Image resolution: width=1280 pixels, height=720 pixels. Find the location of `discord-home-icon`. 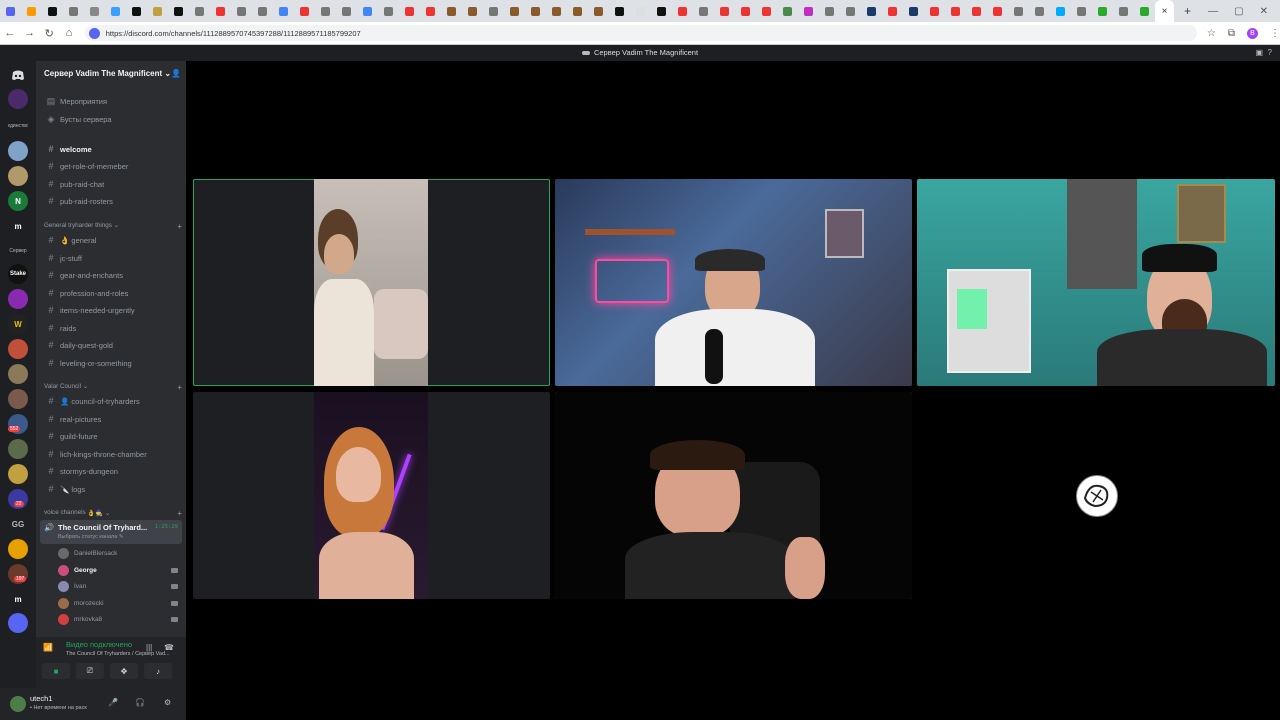

discord-home-icon is located at coordinates (18, 75).